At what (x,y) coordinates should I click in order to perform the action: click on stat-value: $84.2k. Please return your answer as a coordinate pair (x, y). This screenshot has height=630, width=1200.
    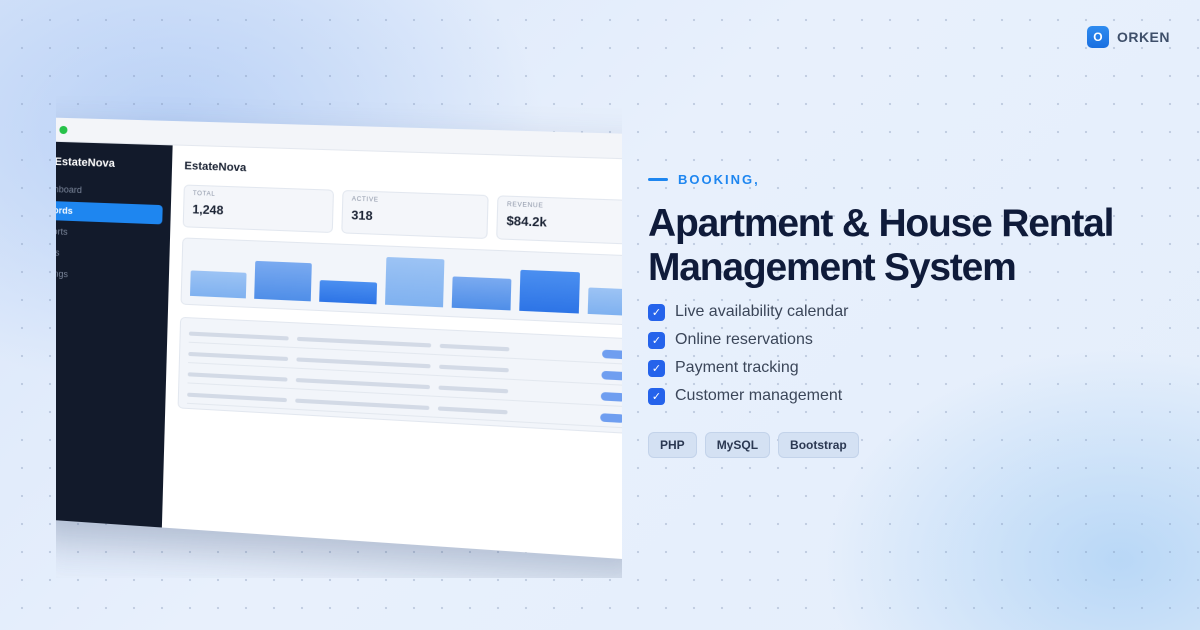
    Looking at the image, I should click on (564, 223).